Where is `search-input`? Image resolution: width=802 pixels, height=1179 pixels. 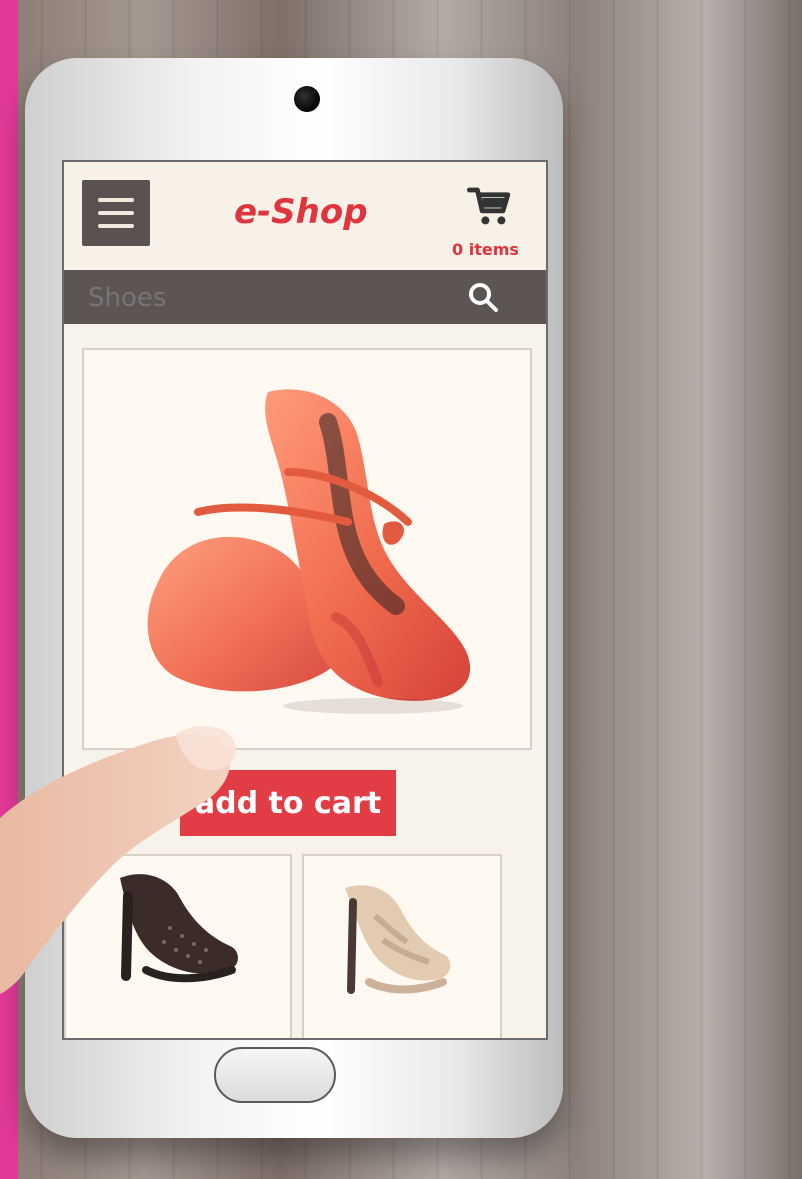 search-input is located at coordinates (268, 298).